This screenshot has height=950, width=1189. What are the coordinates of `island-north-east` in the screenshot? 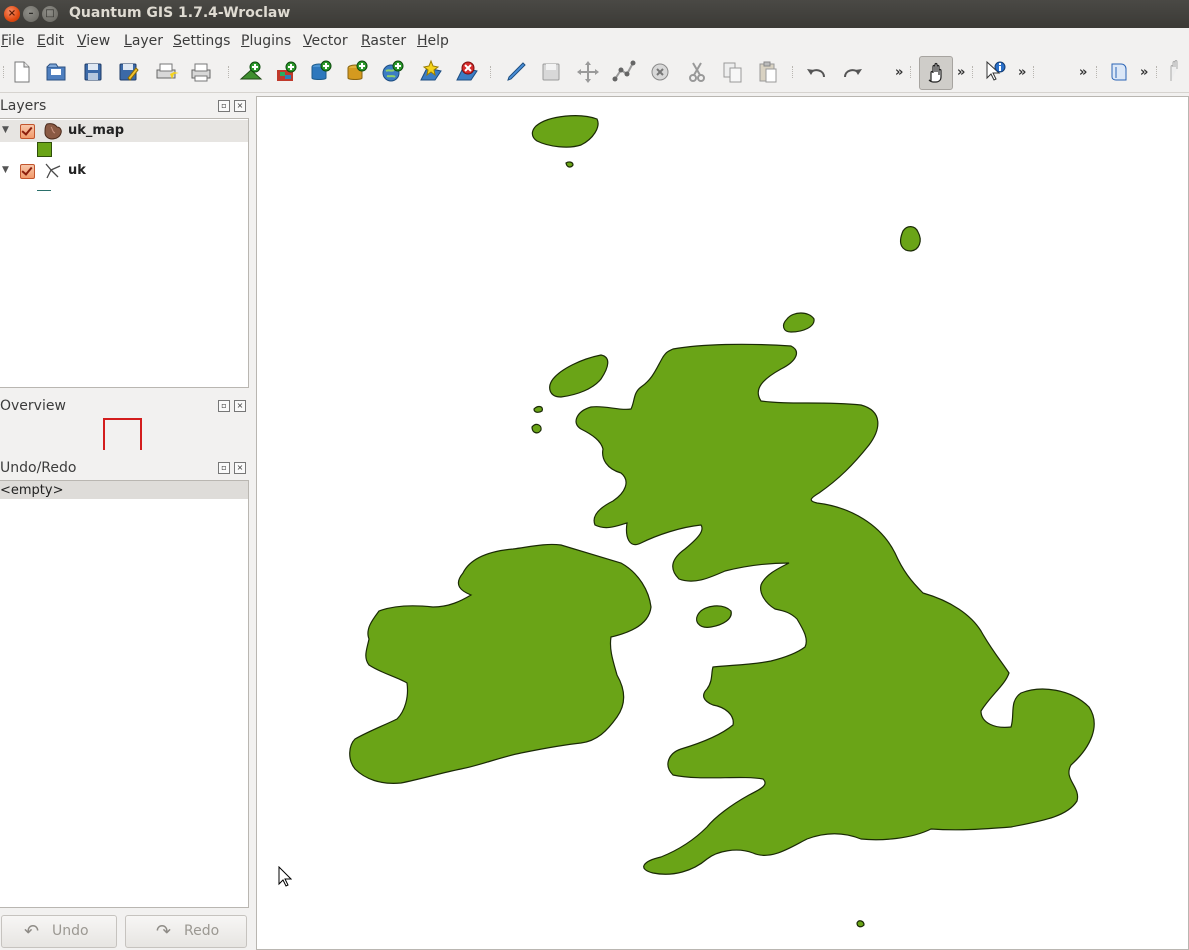 It's located at (910, 239).